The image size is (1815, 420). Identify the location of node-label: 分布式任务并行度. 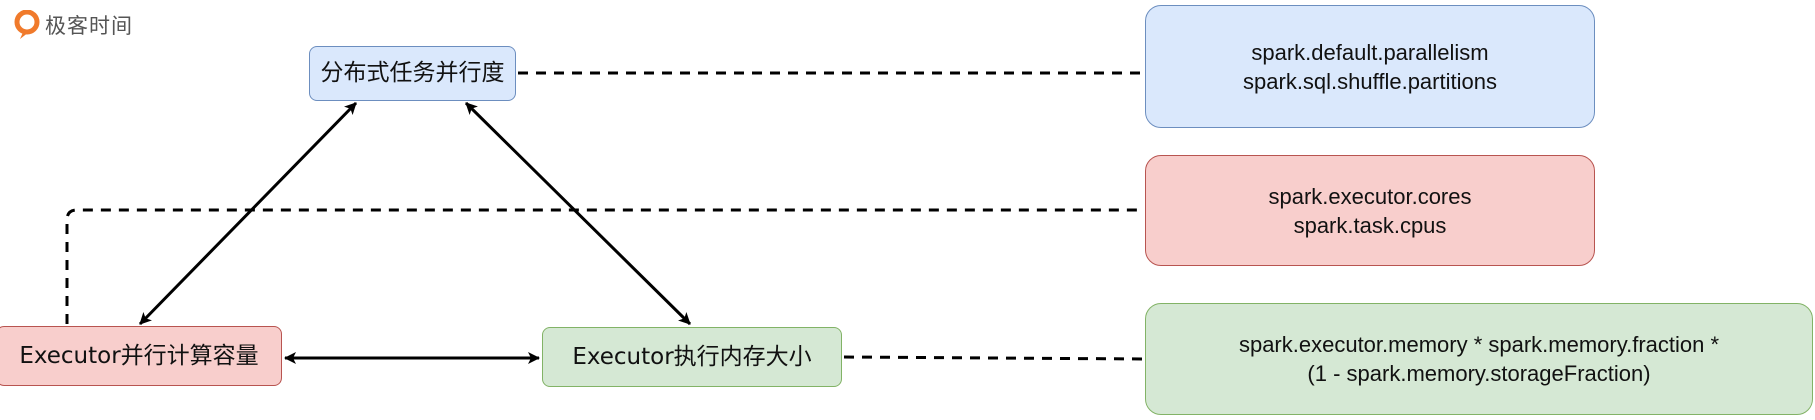
(412, 73).